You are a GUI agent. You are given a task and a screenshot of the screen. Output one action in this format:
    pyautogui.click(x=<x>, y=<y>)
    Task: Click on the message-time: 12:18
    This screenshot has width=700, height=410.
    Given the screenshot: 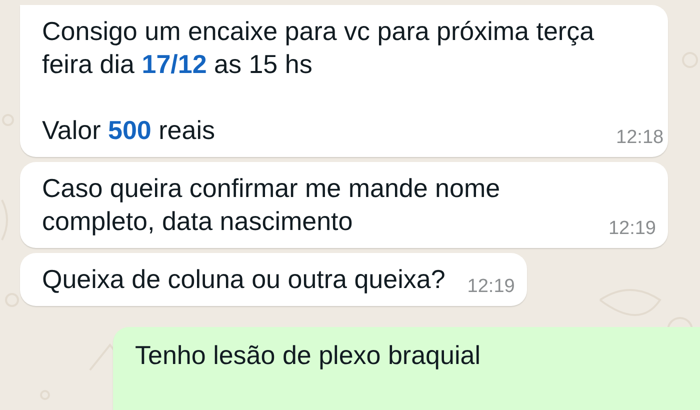 What is the action you would take?
    pyautogui.click(x=640, y=138)
    